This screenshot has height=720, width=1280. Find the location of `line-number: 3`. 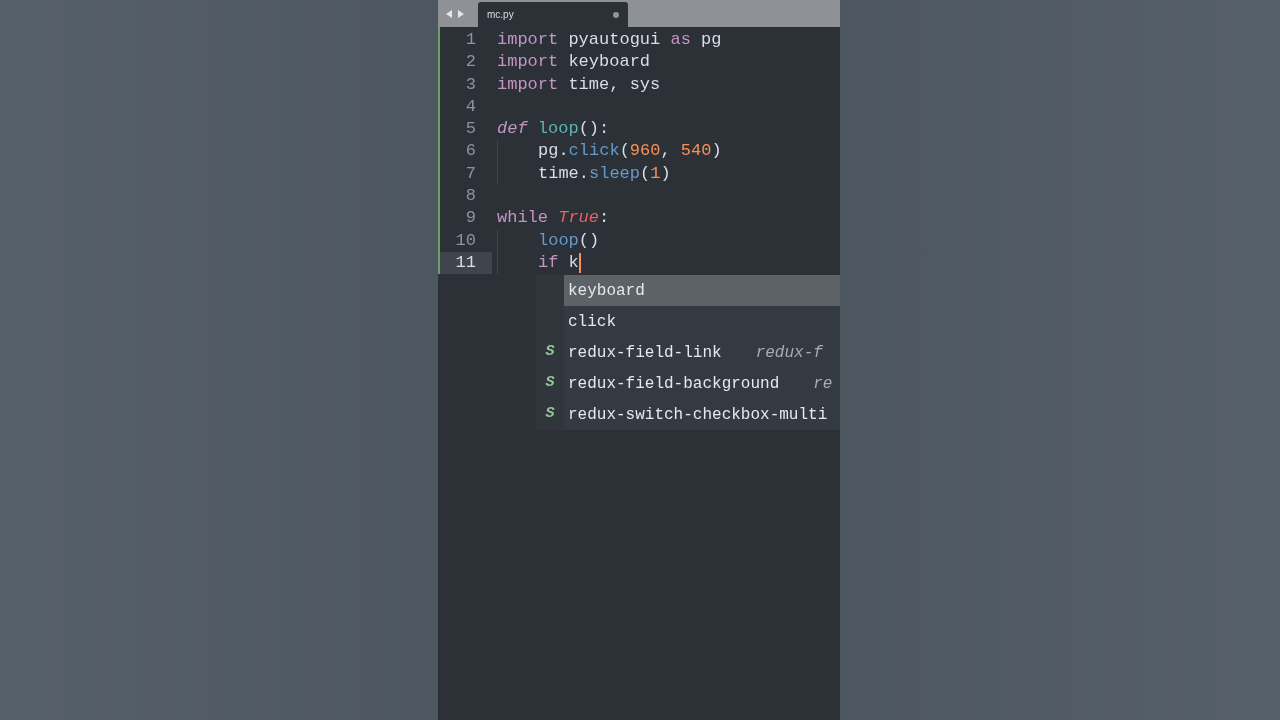

line-number: 3 is located at coordinates (470, 84).